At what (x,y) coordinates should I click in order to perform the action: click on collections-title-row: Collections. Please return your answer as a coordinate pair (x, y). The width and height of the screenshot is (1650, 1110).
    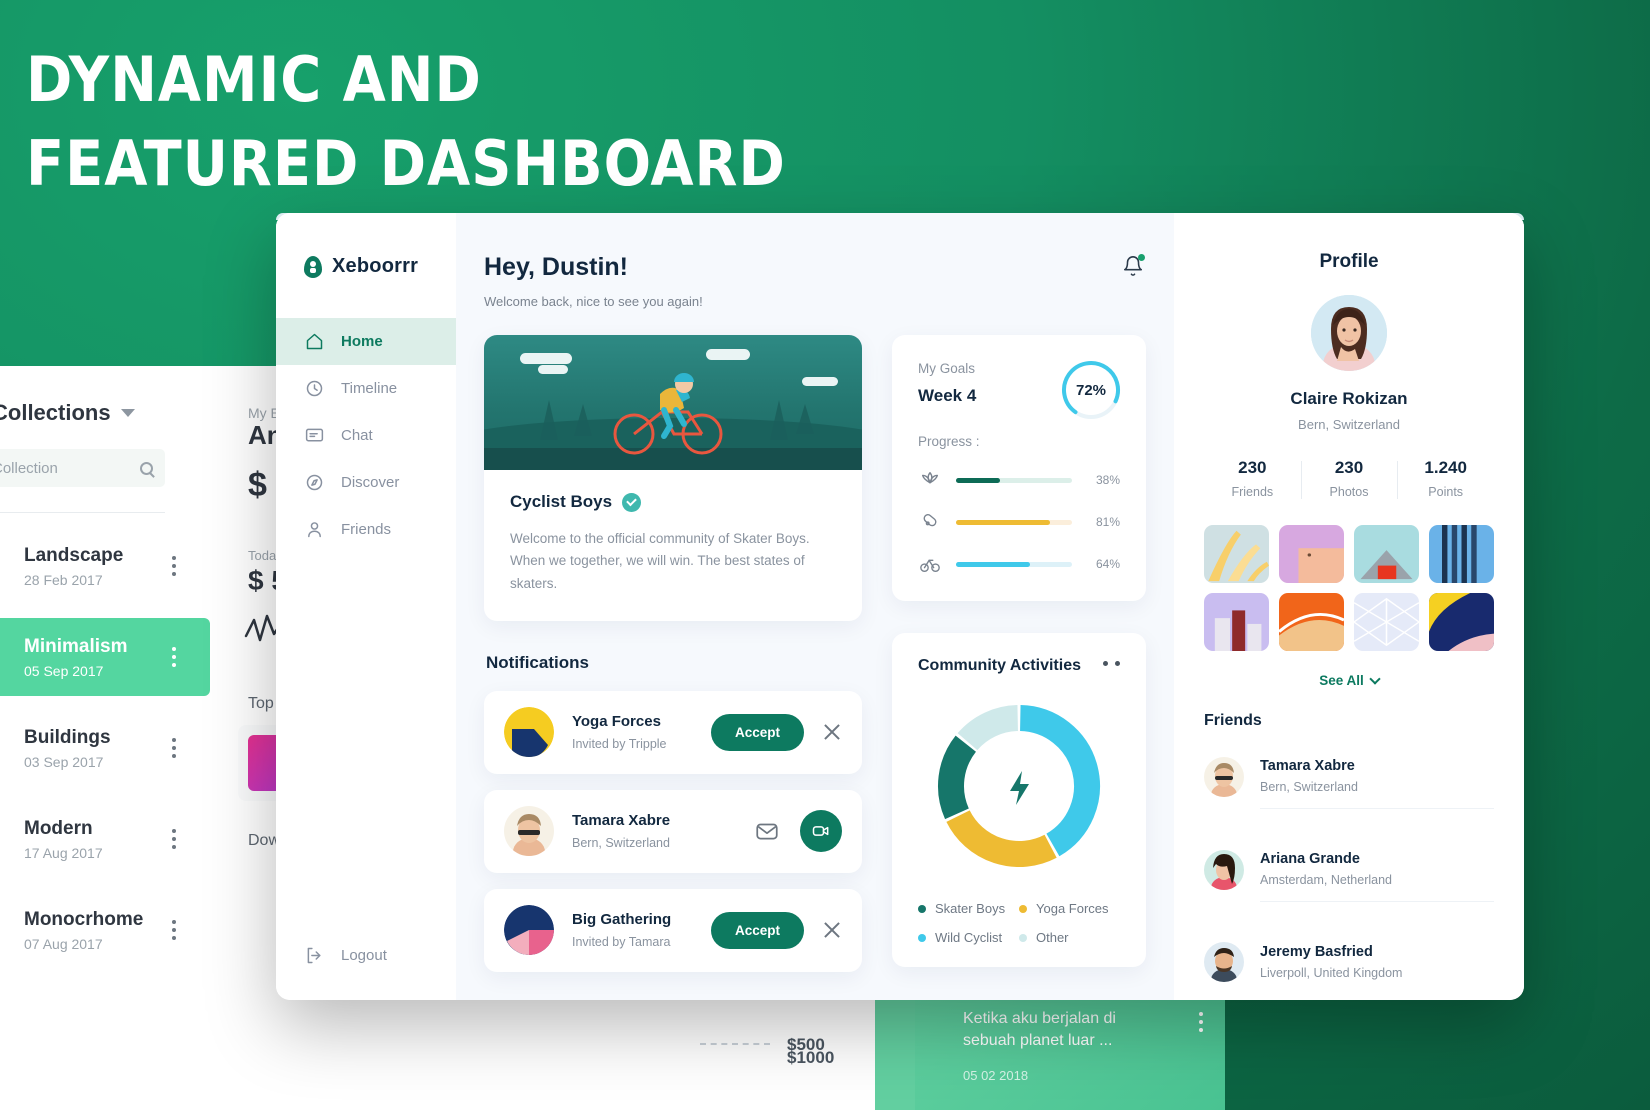
    Looking at the image, I should click on (67, 413).